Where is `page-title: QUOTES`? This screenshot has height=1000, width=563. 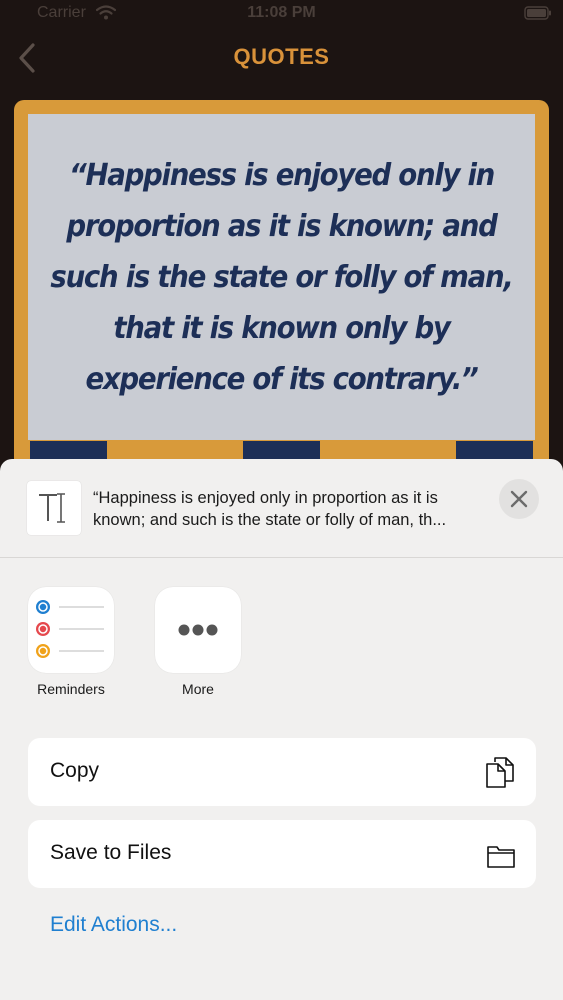 page-title: QUOTES is located at coordinates (281, 56).